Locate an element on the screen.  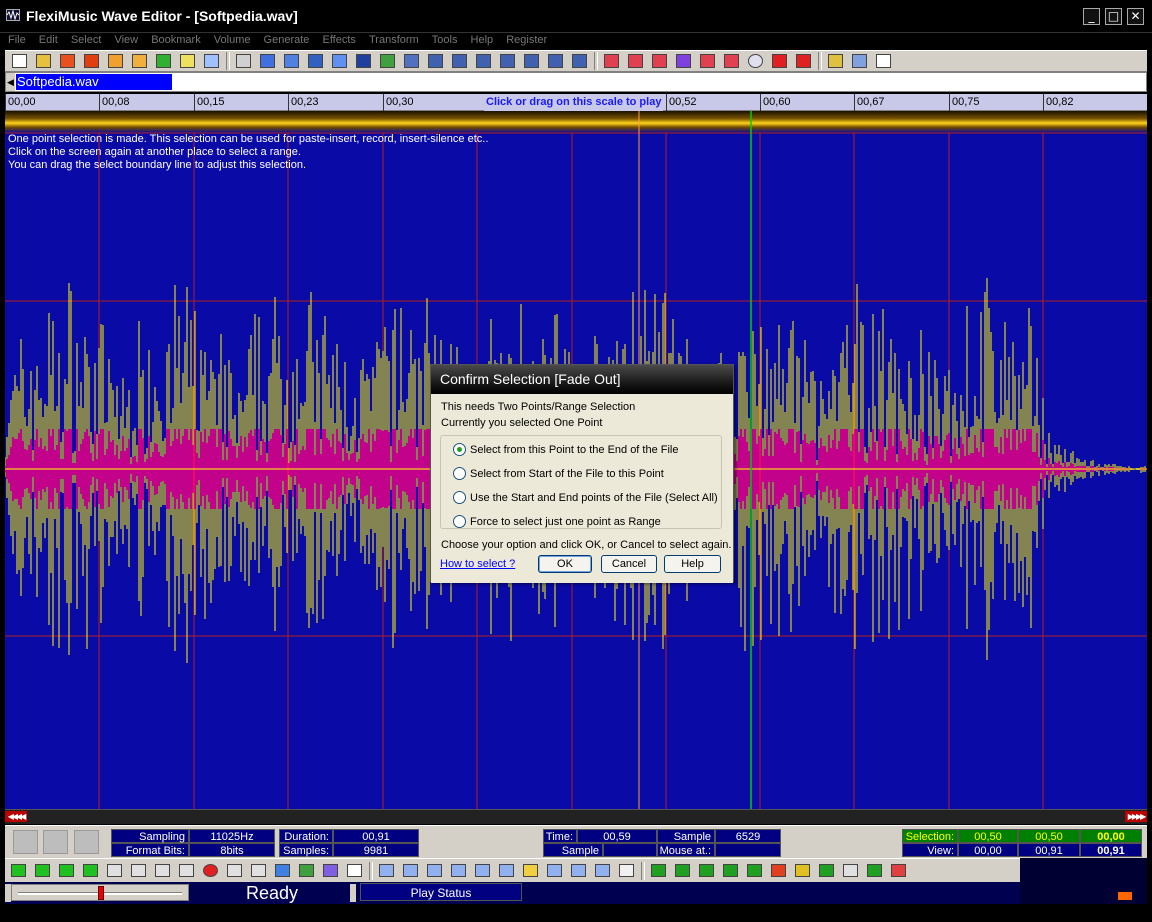
maximize-icon: □ is located at coordinates (1113, 16).